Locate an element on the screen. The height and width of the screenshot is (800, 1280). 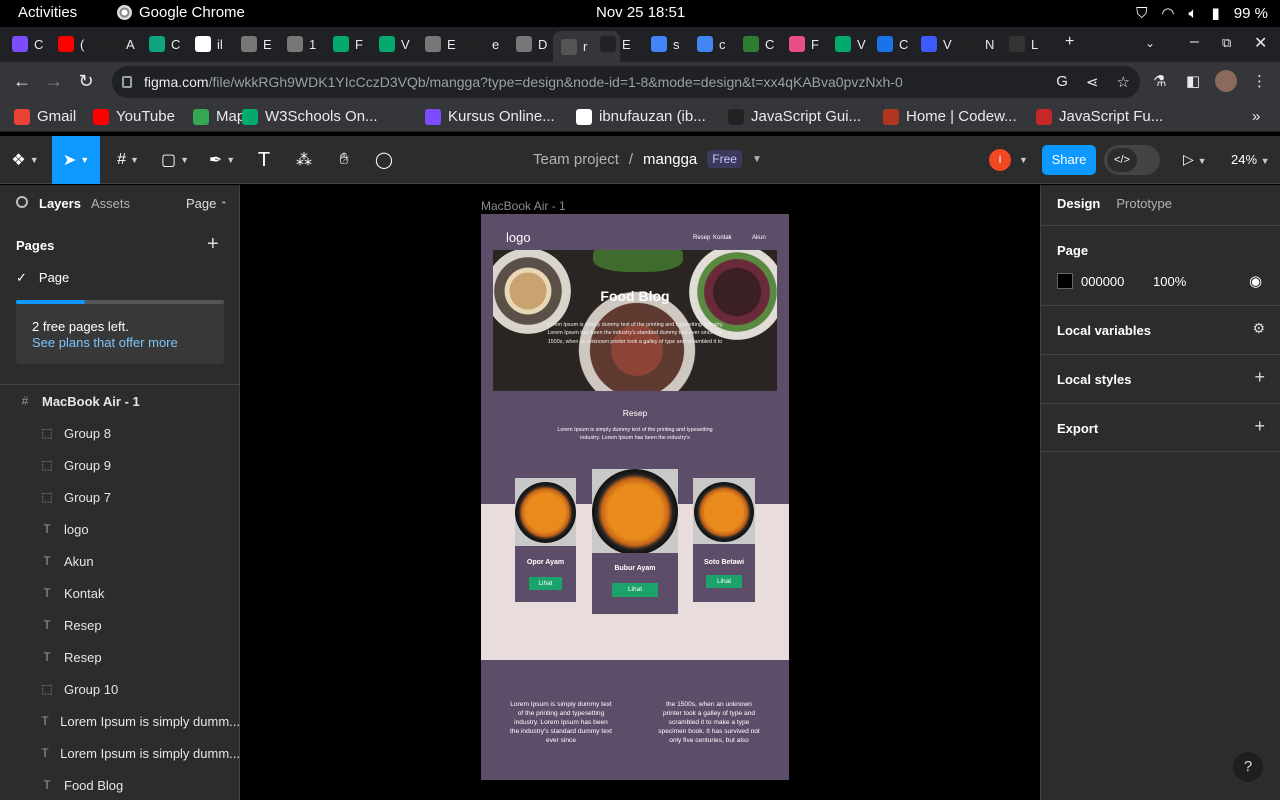
recipe-card: Bubur Ayam Lihat is located at coordinates (635, 541).